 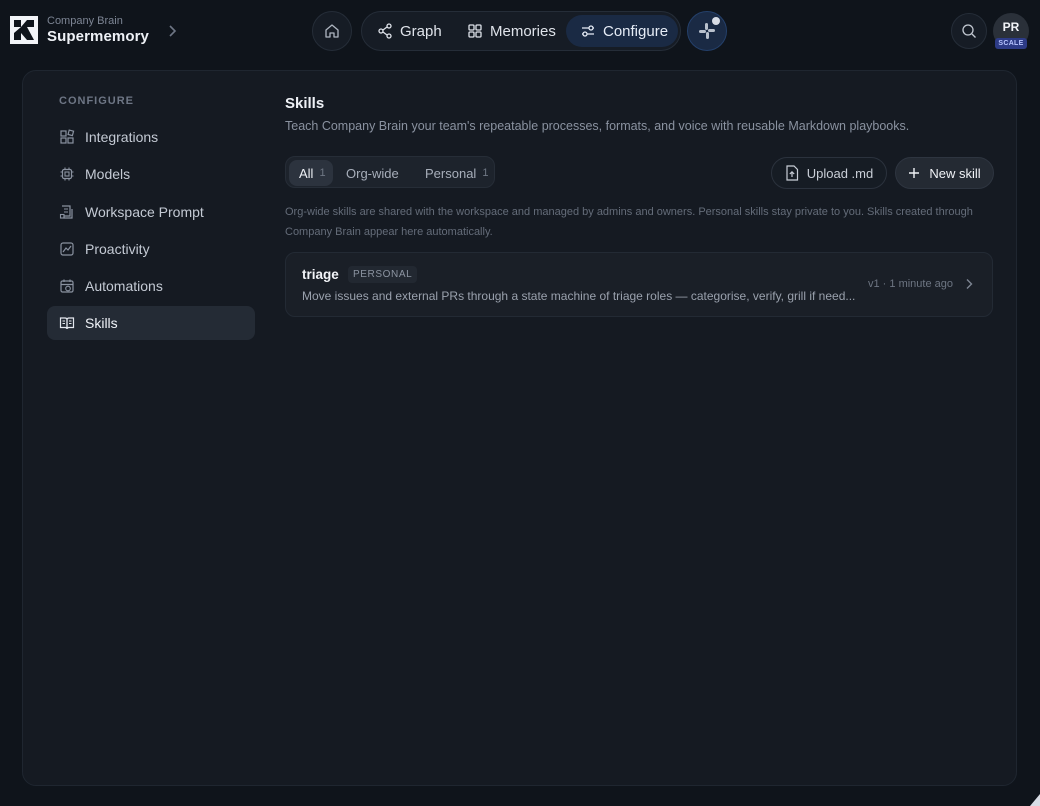 I want to click on calendar-clock-icon, so click(x=67, y=286).